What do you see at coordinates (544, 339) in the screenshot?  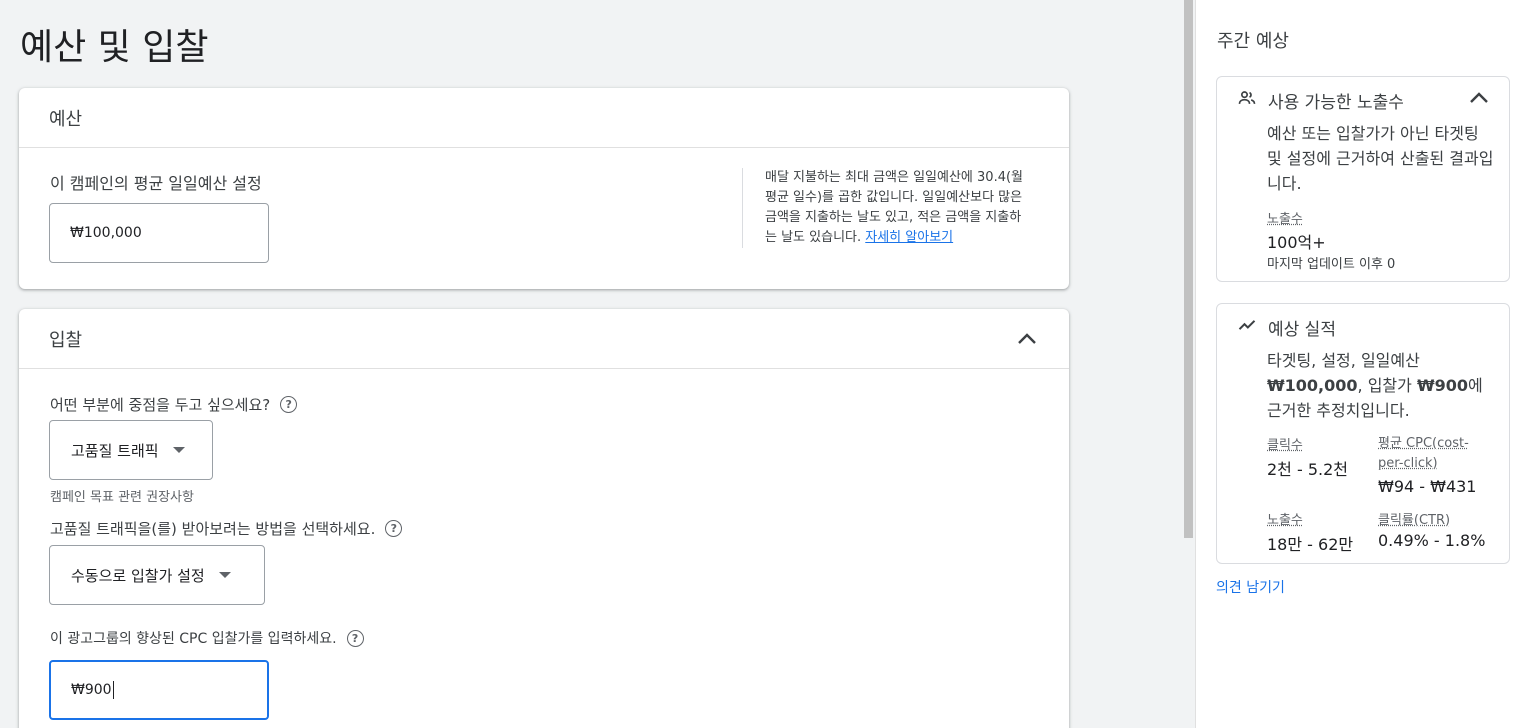 I see `bidding-card-header: 입찰` at bounding box center [544, 339].